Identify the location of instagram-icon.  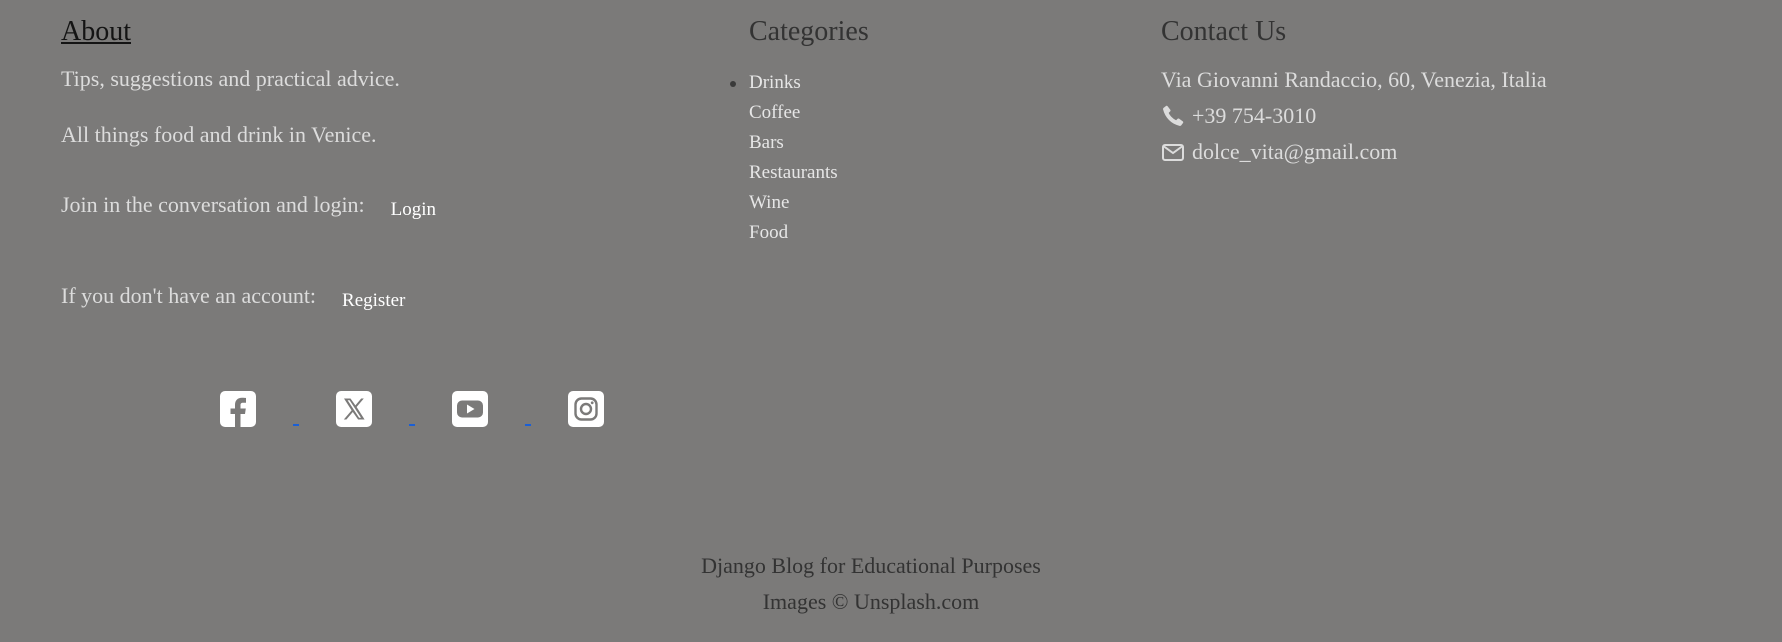
(586, 409).